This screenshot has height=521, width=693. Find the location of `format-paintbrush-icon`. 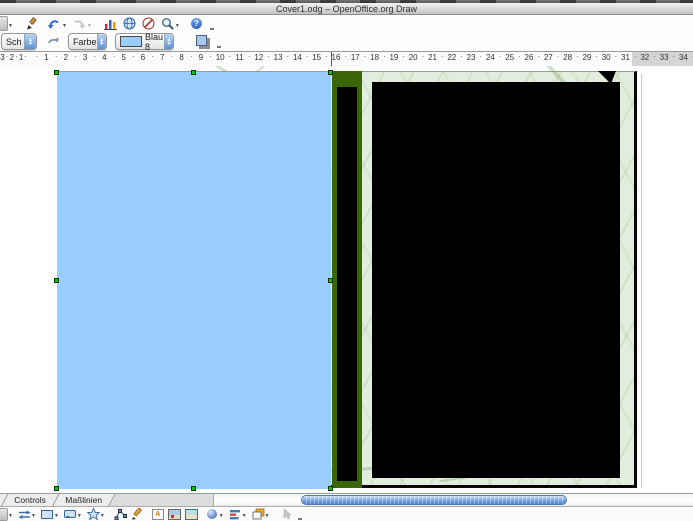

format-paintbrush-icon is located at coordinates (31, 23).